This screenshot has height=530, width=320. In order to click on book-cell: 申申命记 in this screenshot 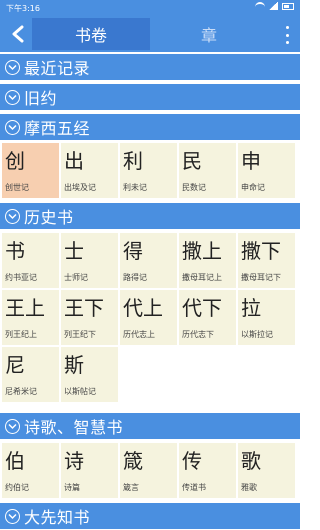, I will do `click(266, 170)`.